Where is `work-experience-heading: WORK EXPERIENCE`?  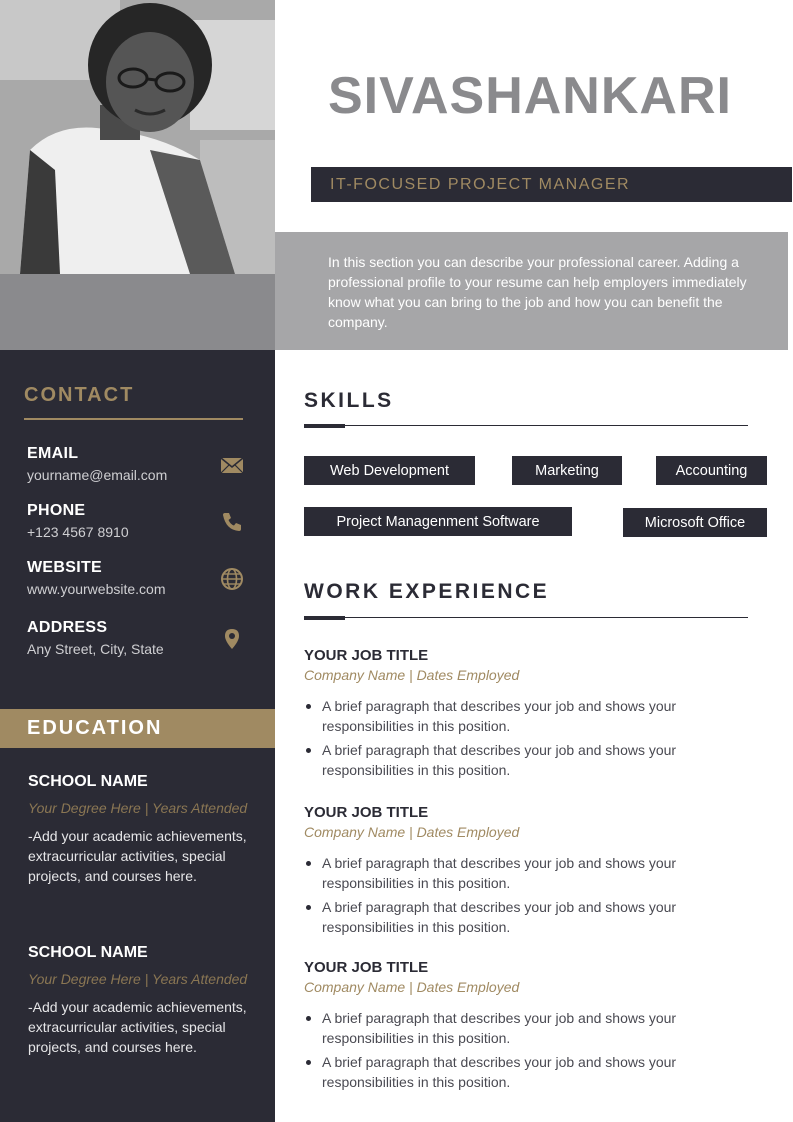 work-experience-heading: WORK EXPERIENCE is located at coordinates (427, 591).